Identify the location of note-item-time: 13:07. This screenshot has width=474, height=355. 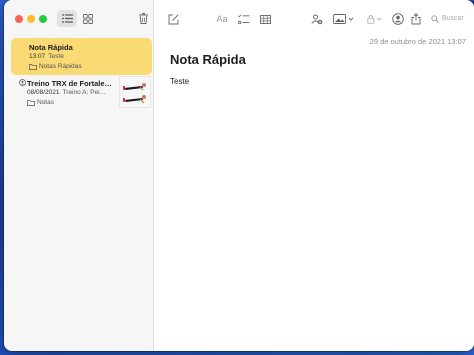
(37, 56).